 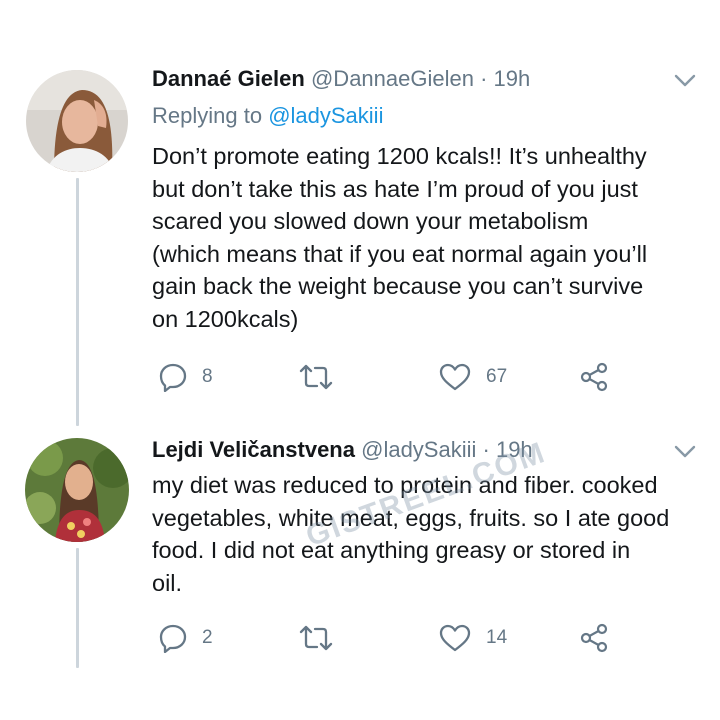 I want to click on tweet-text-line: scared you slowed down your metabolism, so click(x=370, y=221).